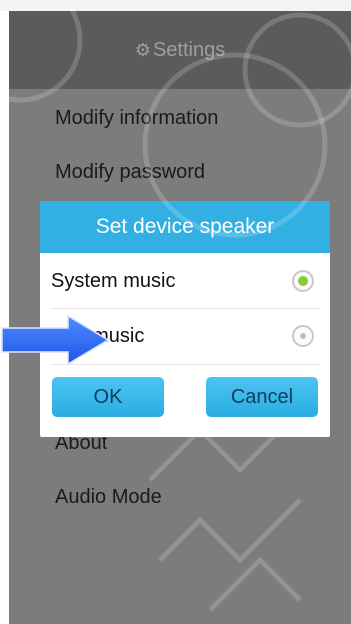 This screenshot has width=351, height=624. I want to click on radio-checked-icon, so click(303, 281).